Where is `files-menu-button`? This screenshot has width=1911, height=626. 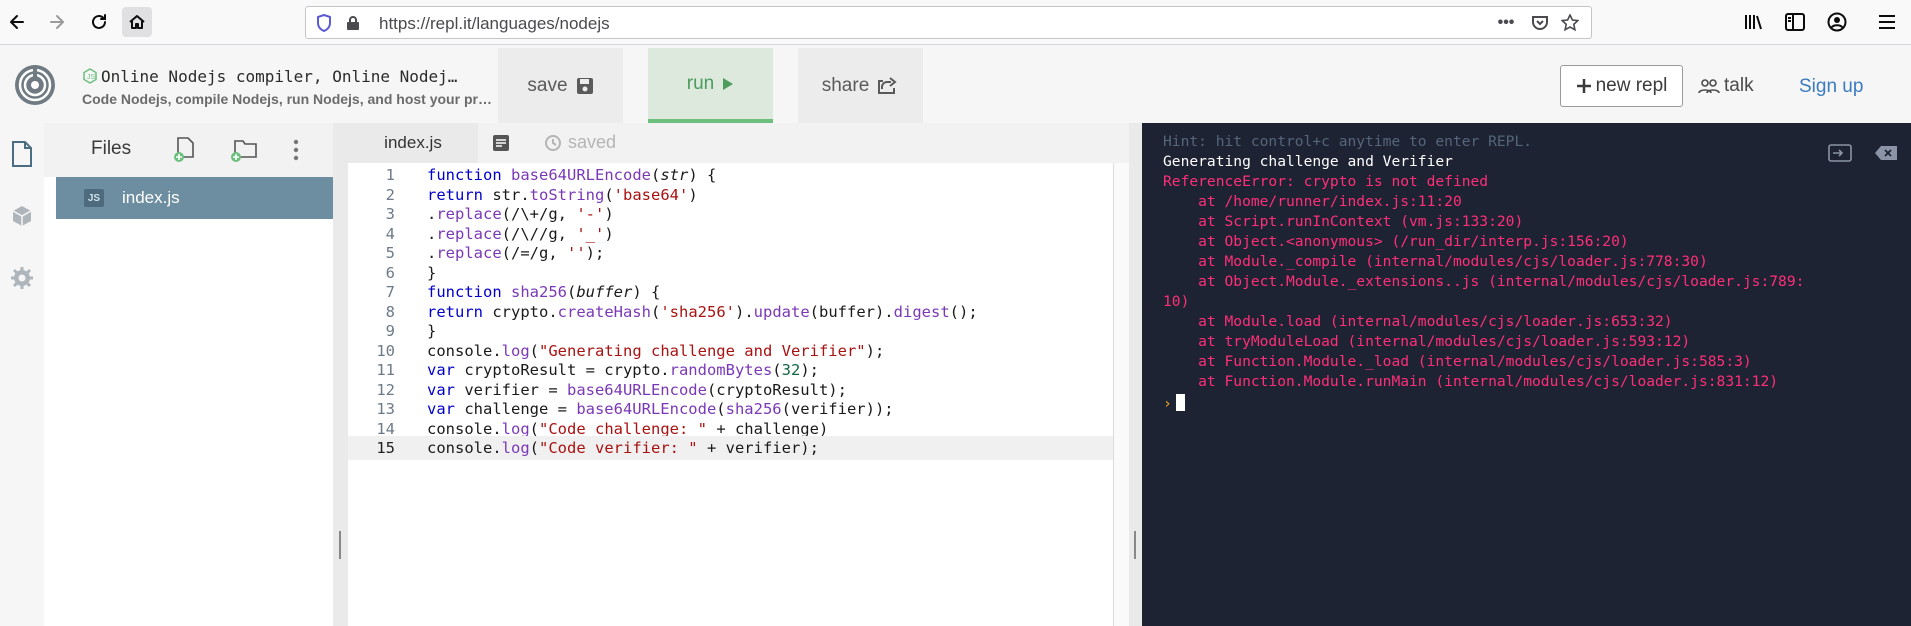 files-menu-button is located at coordinates (296, 150).